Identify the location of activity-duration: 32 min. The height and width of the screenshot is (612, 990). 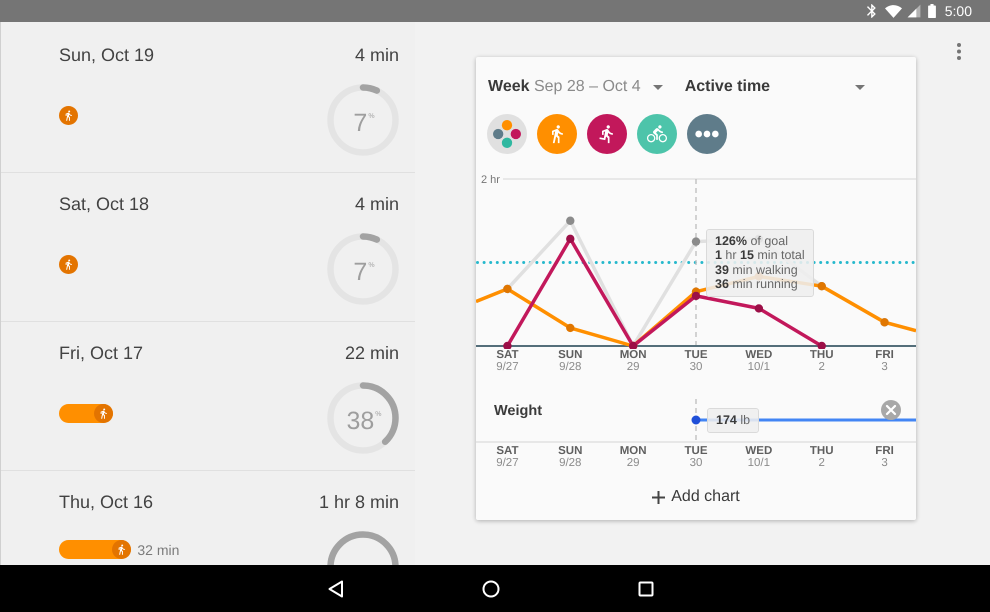
(158, 550).